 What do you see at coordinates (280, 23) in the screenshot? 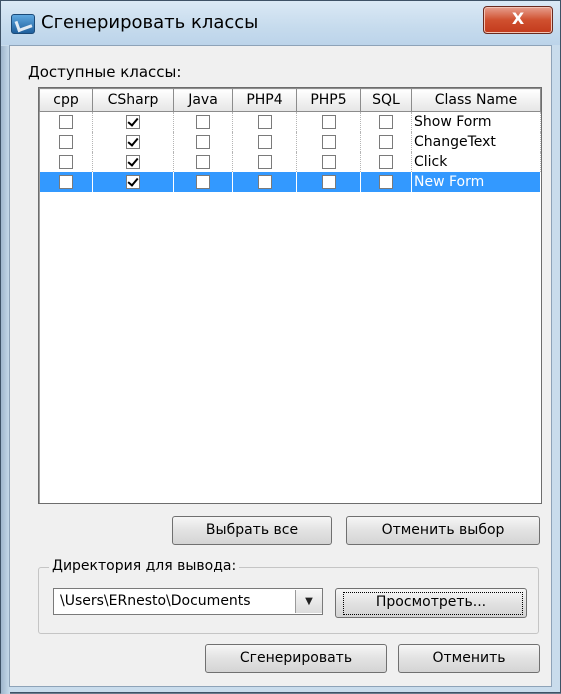
I see `title-bar: Сгенерировать классы X` at bounding box center [280, 23].